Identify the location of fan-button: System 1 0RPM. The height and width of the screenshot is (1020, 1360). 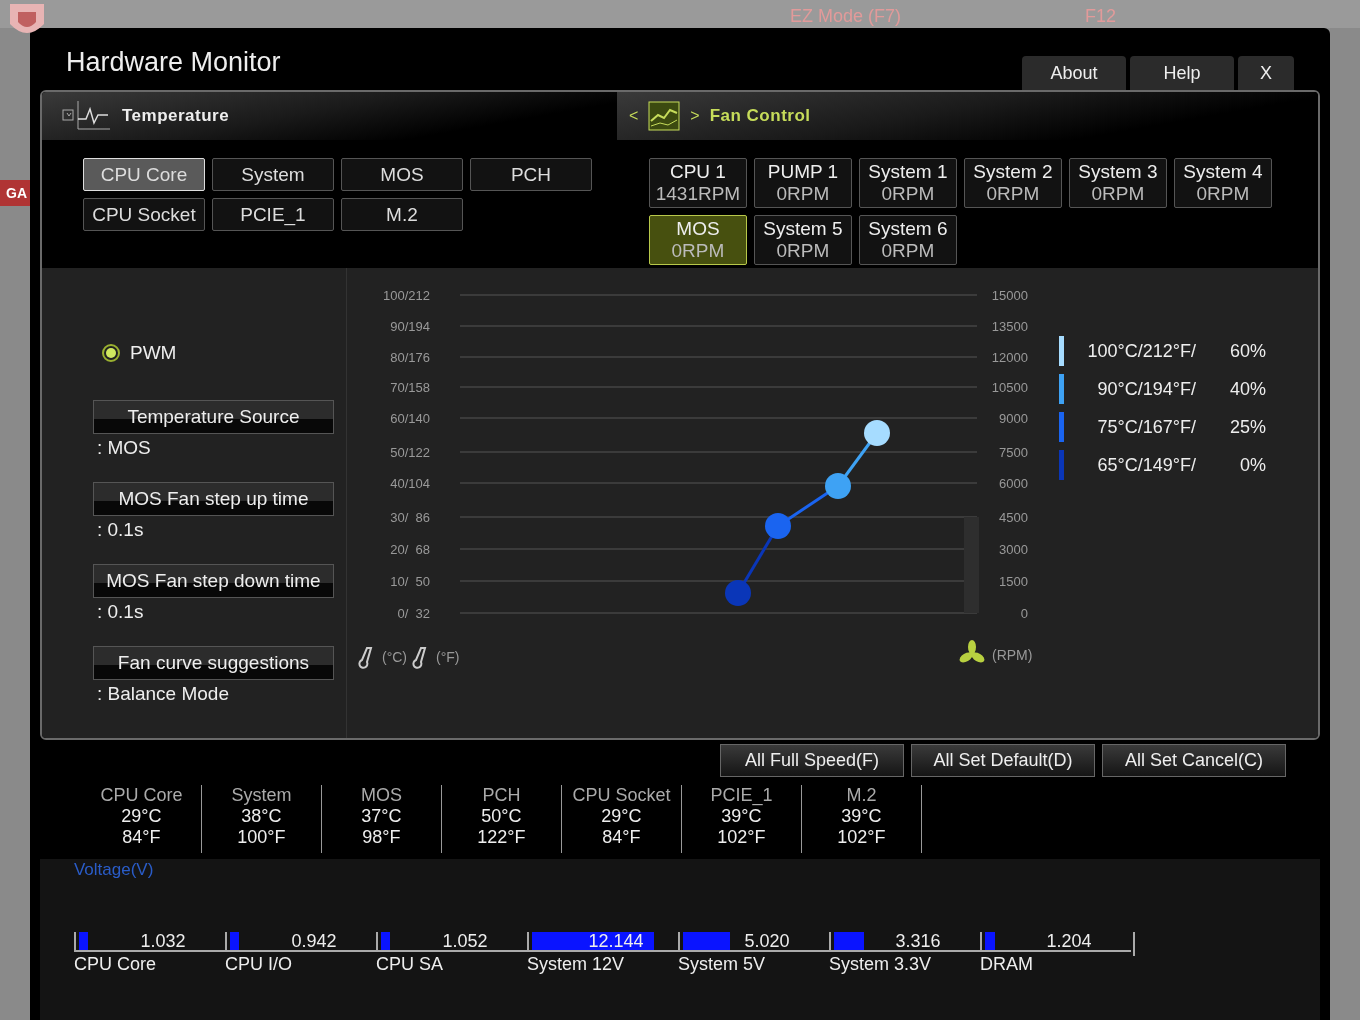
(907, 183).